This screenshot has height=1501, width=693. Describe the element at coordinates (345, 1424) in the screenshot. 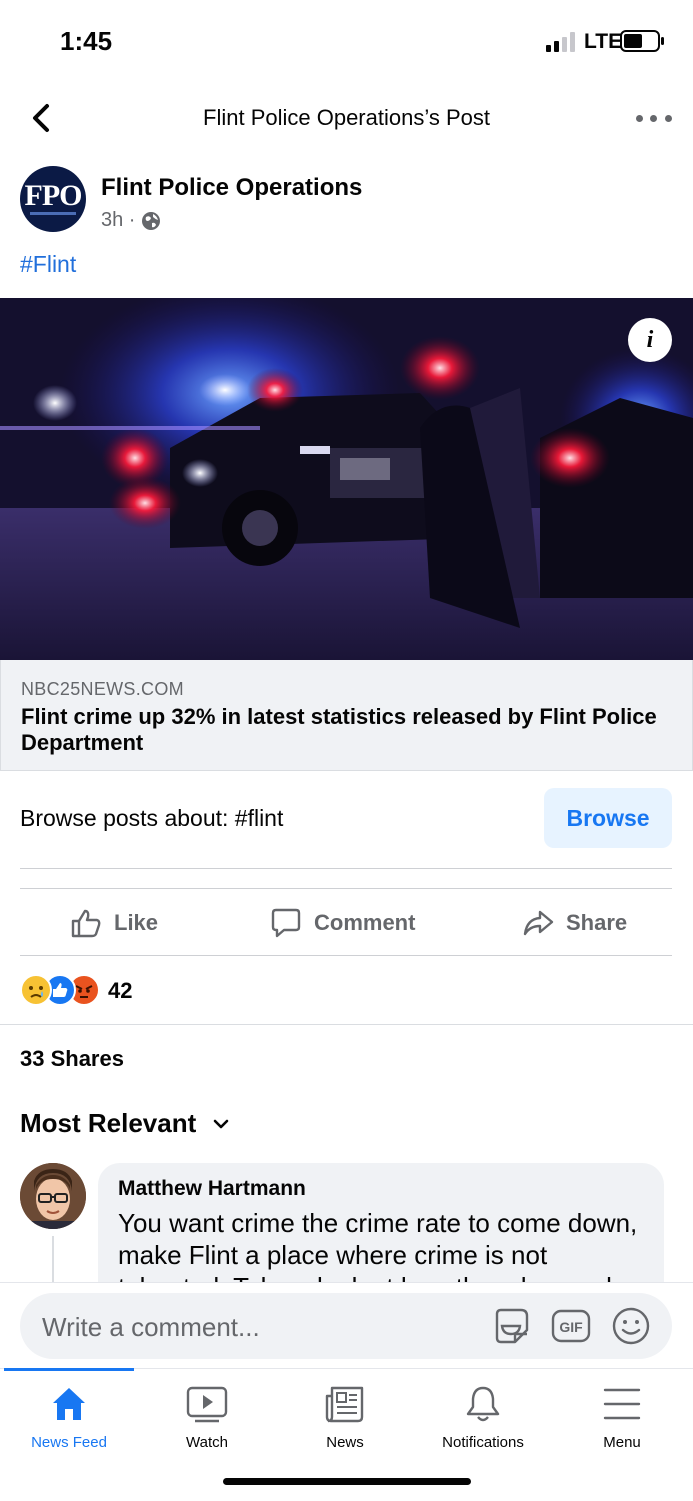

I see `tab-news: News` at that location.